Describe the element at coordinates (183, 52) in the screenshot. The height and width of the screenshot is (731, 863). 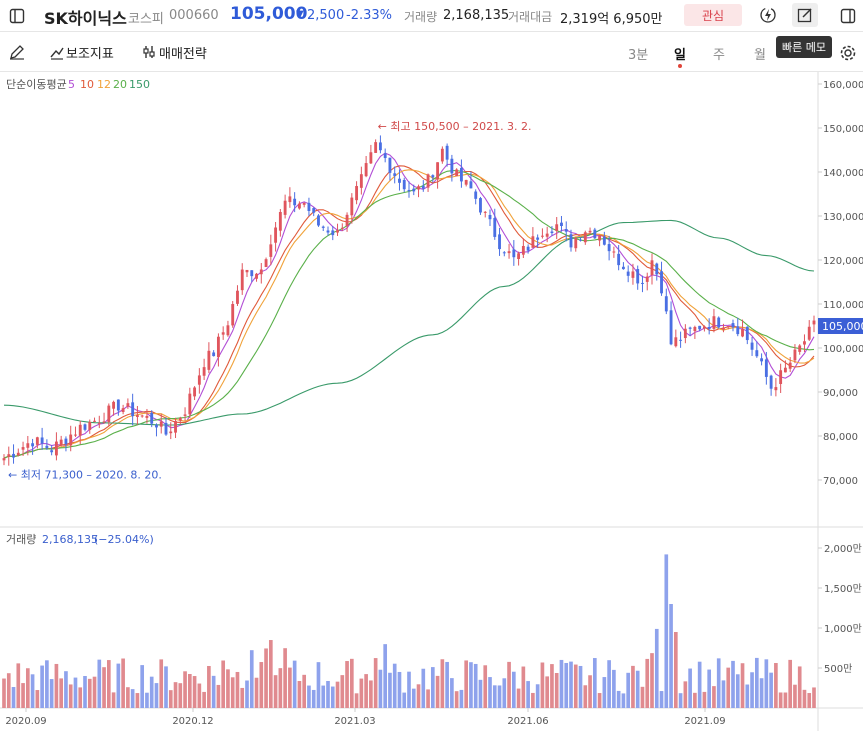
I see `strategy-button: 매매전략` at that location.